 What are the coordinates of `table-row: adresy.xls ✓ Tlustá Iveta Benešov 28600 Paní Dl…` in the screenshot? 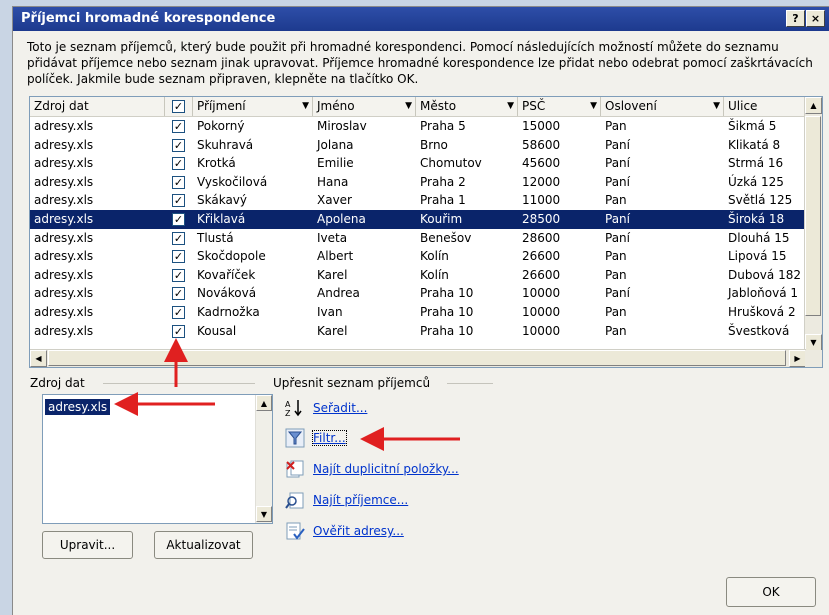 It's located at (418, 238).